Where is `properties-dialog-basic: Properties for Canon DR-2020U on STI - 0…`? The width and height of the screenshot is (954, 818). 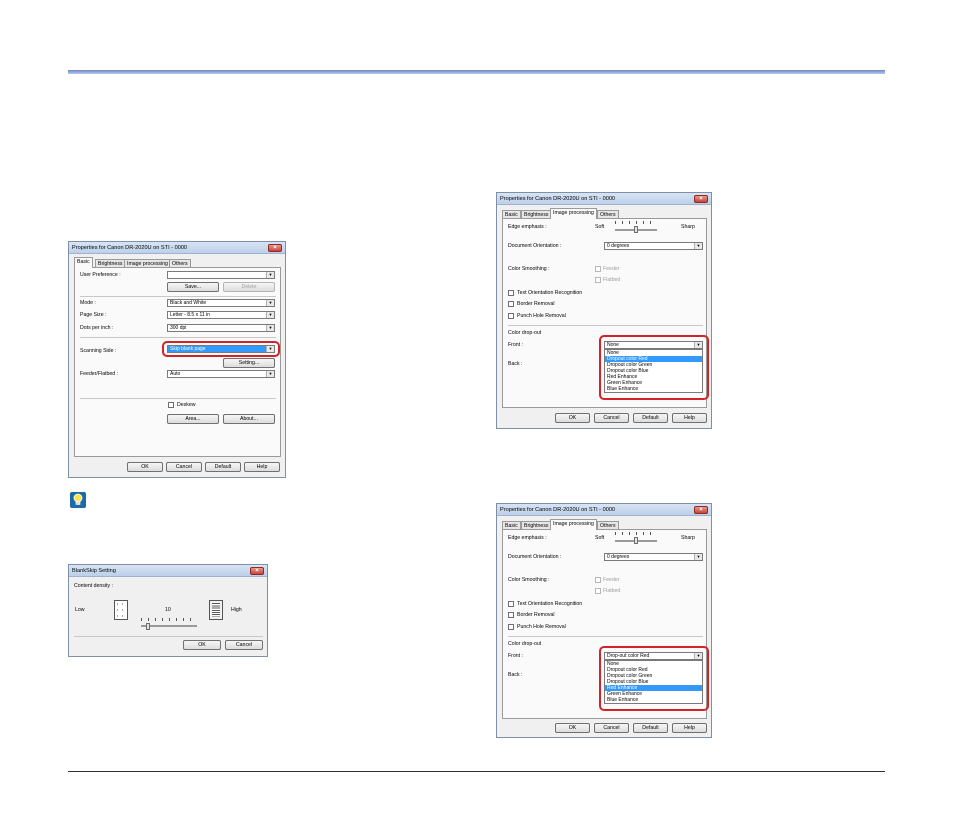
properties-dialog-basic: Properties for Canon DR-2020U on STI - 0… is located at coordinates (177, 359).